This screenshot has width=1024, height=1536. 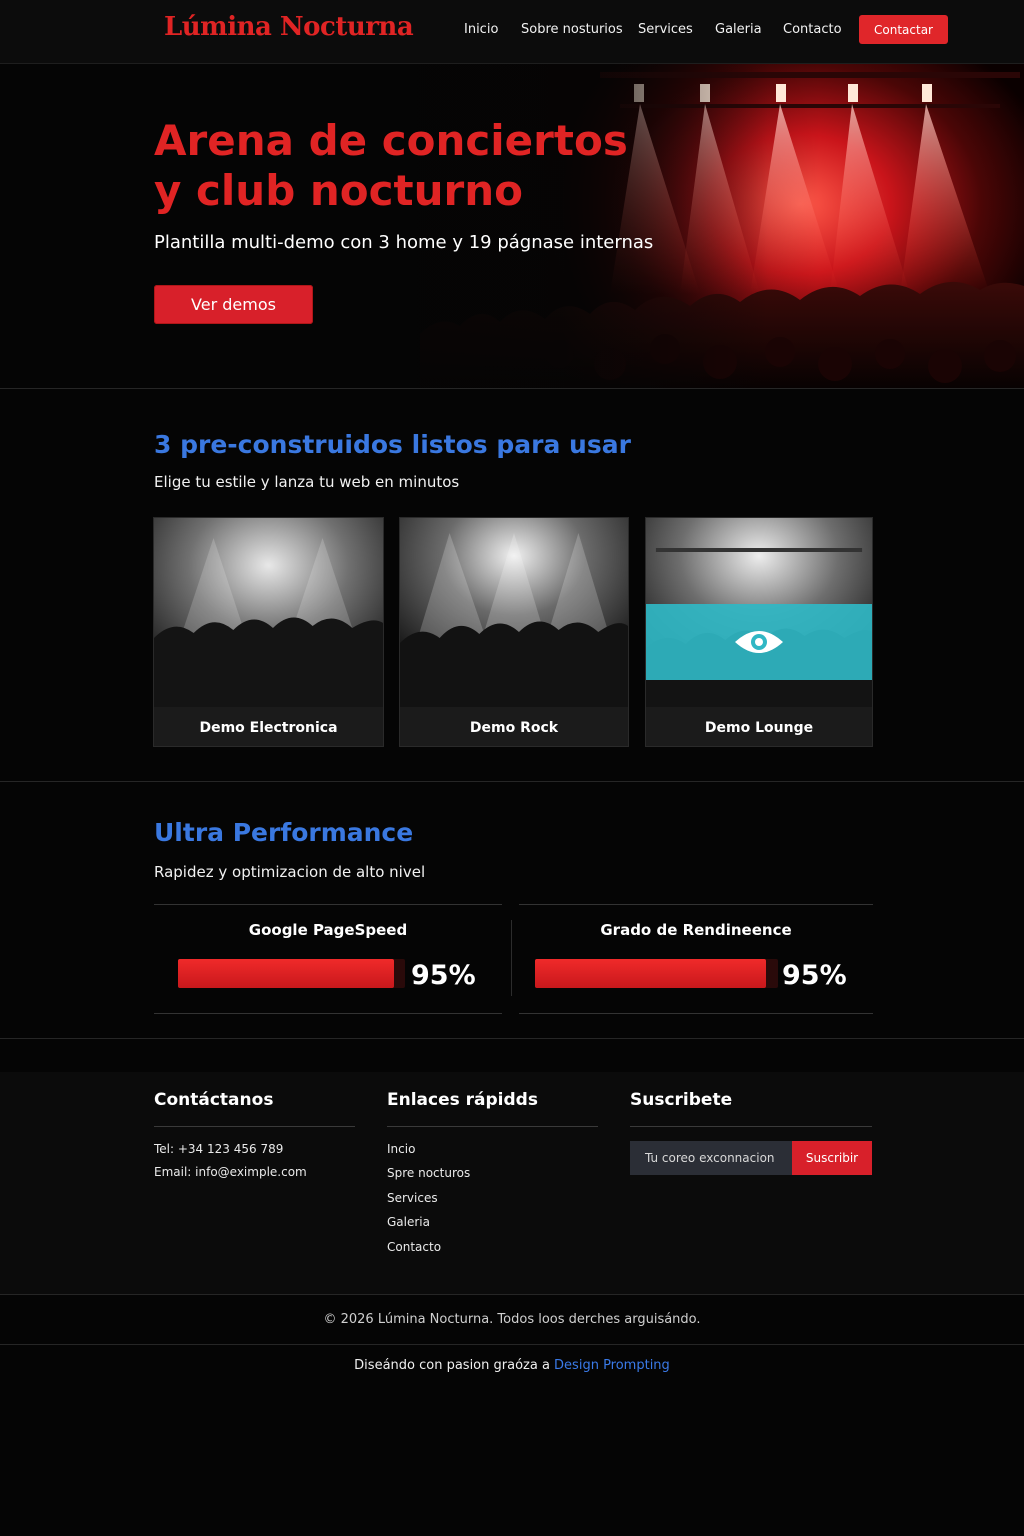 I want to click on footer-link-inicio: Incio, so click(x=401, y=1149).